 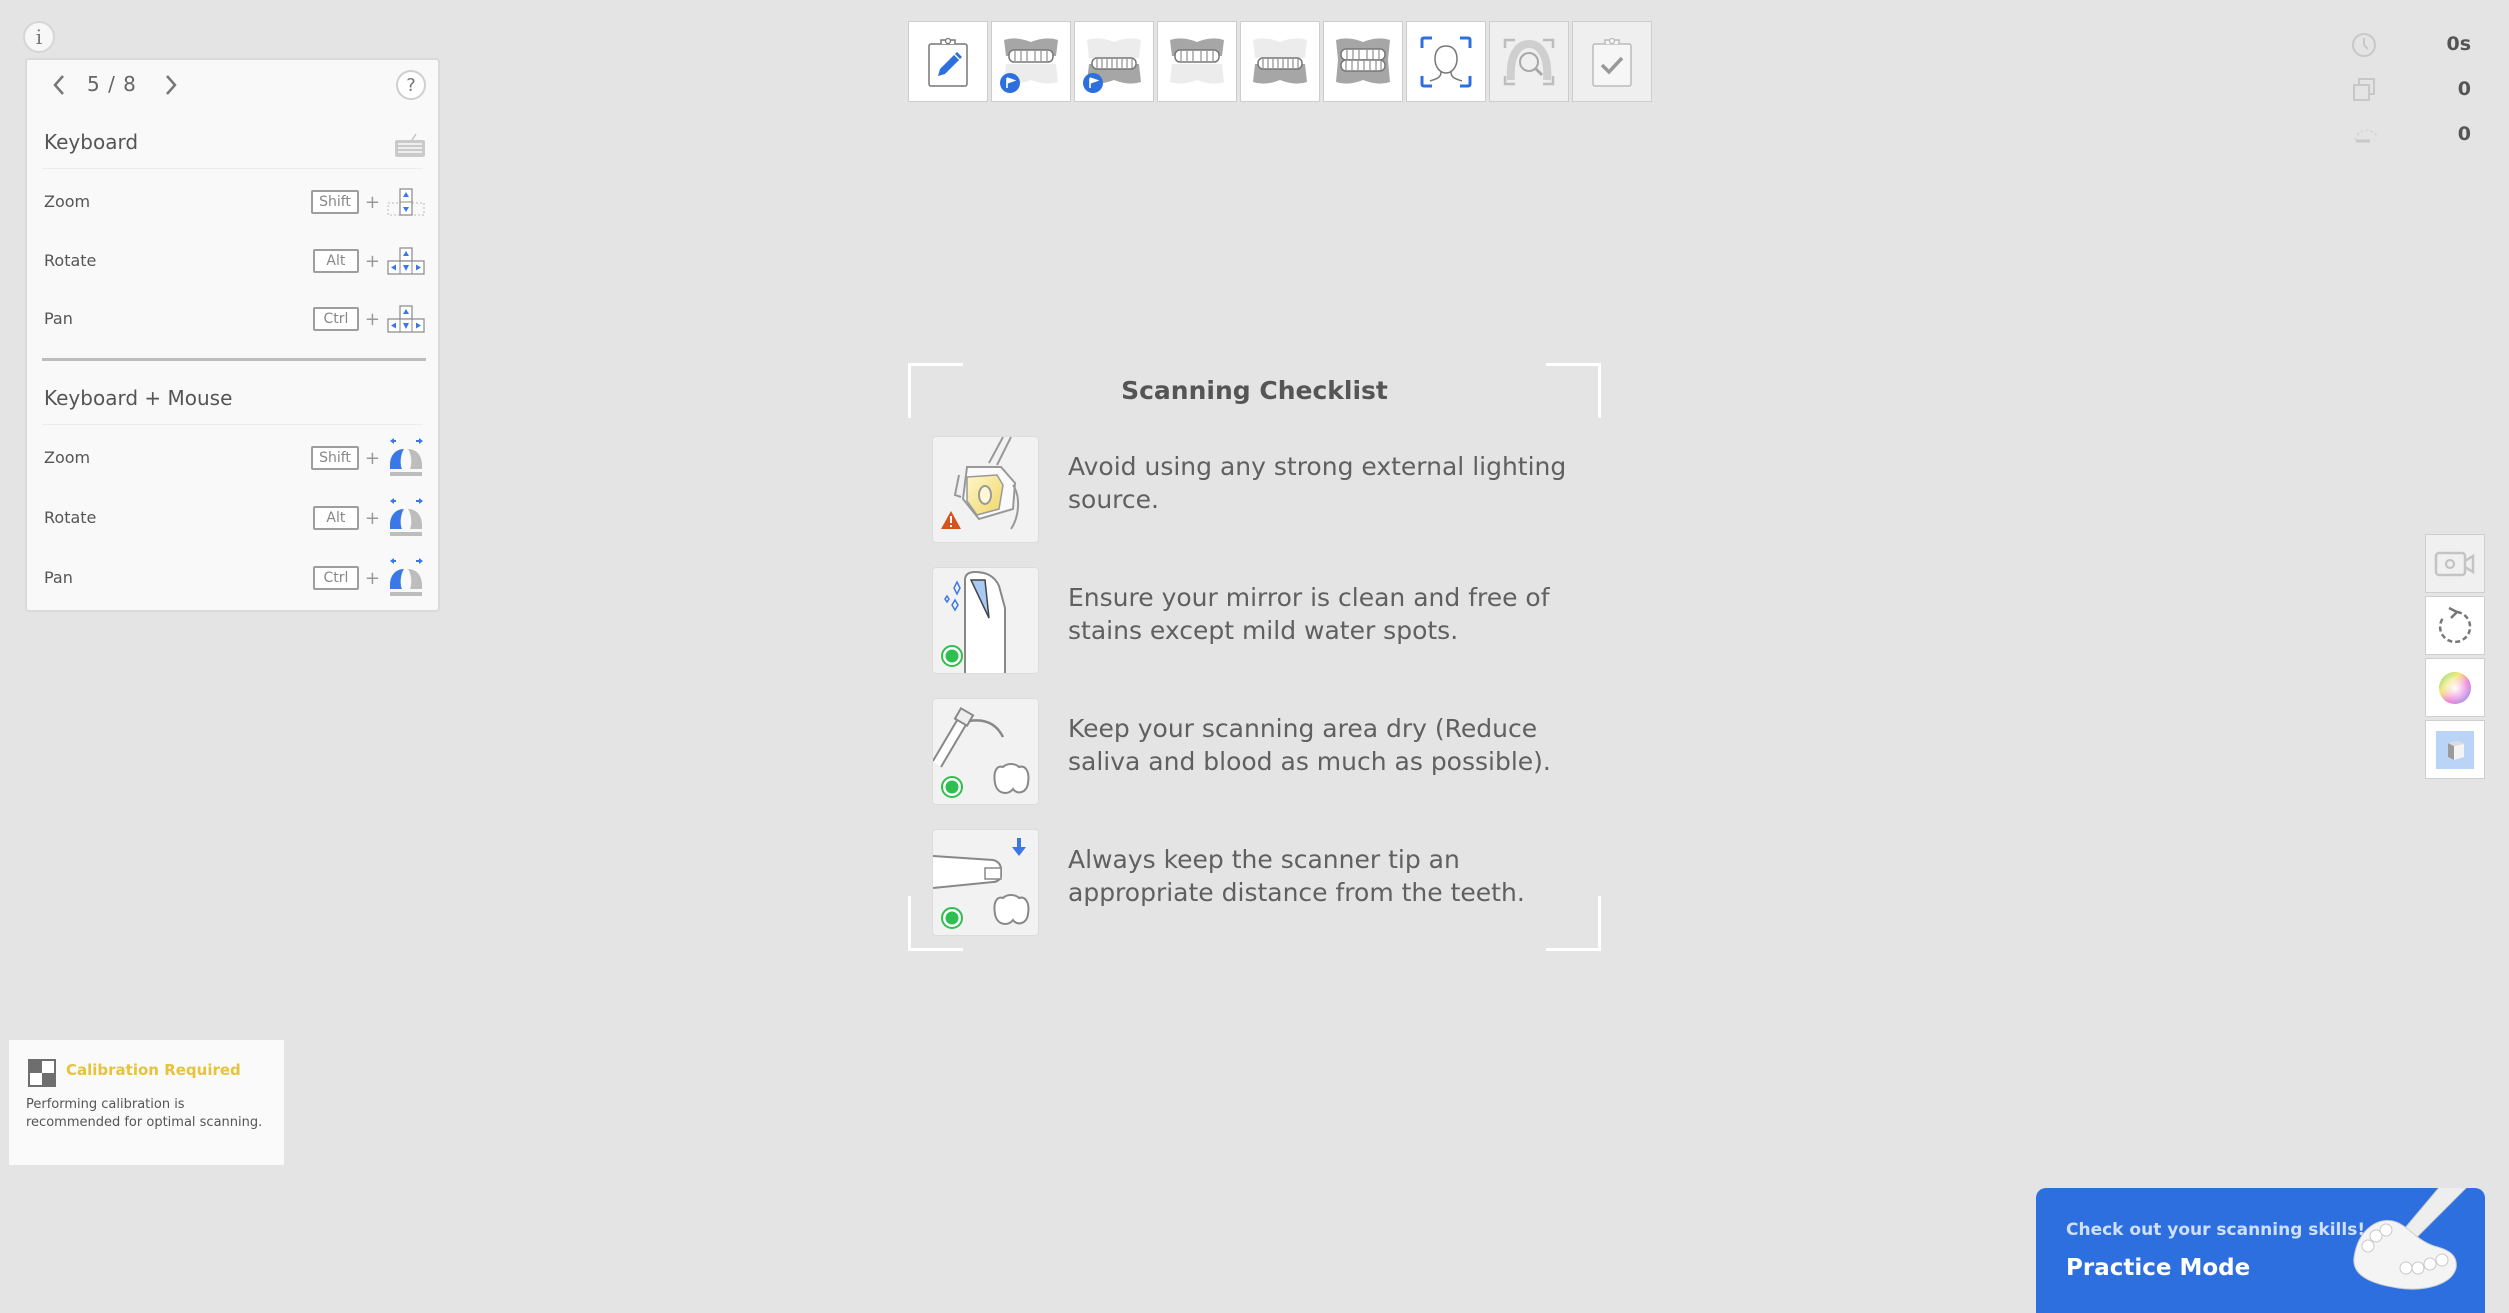 What do you see at coordinates (1114, 61) in the screenshot?
I see `step-mandible-scan` at bounding box center [1114, 61].